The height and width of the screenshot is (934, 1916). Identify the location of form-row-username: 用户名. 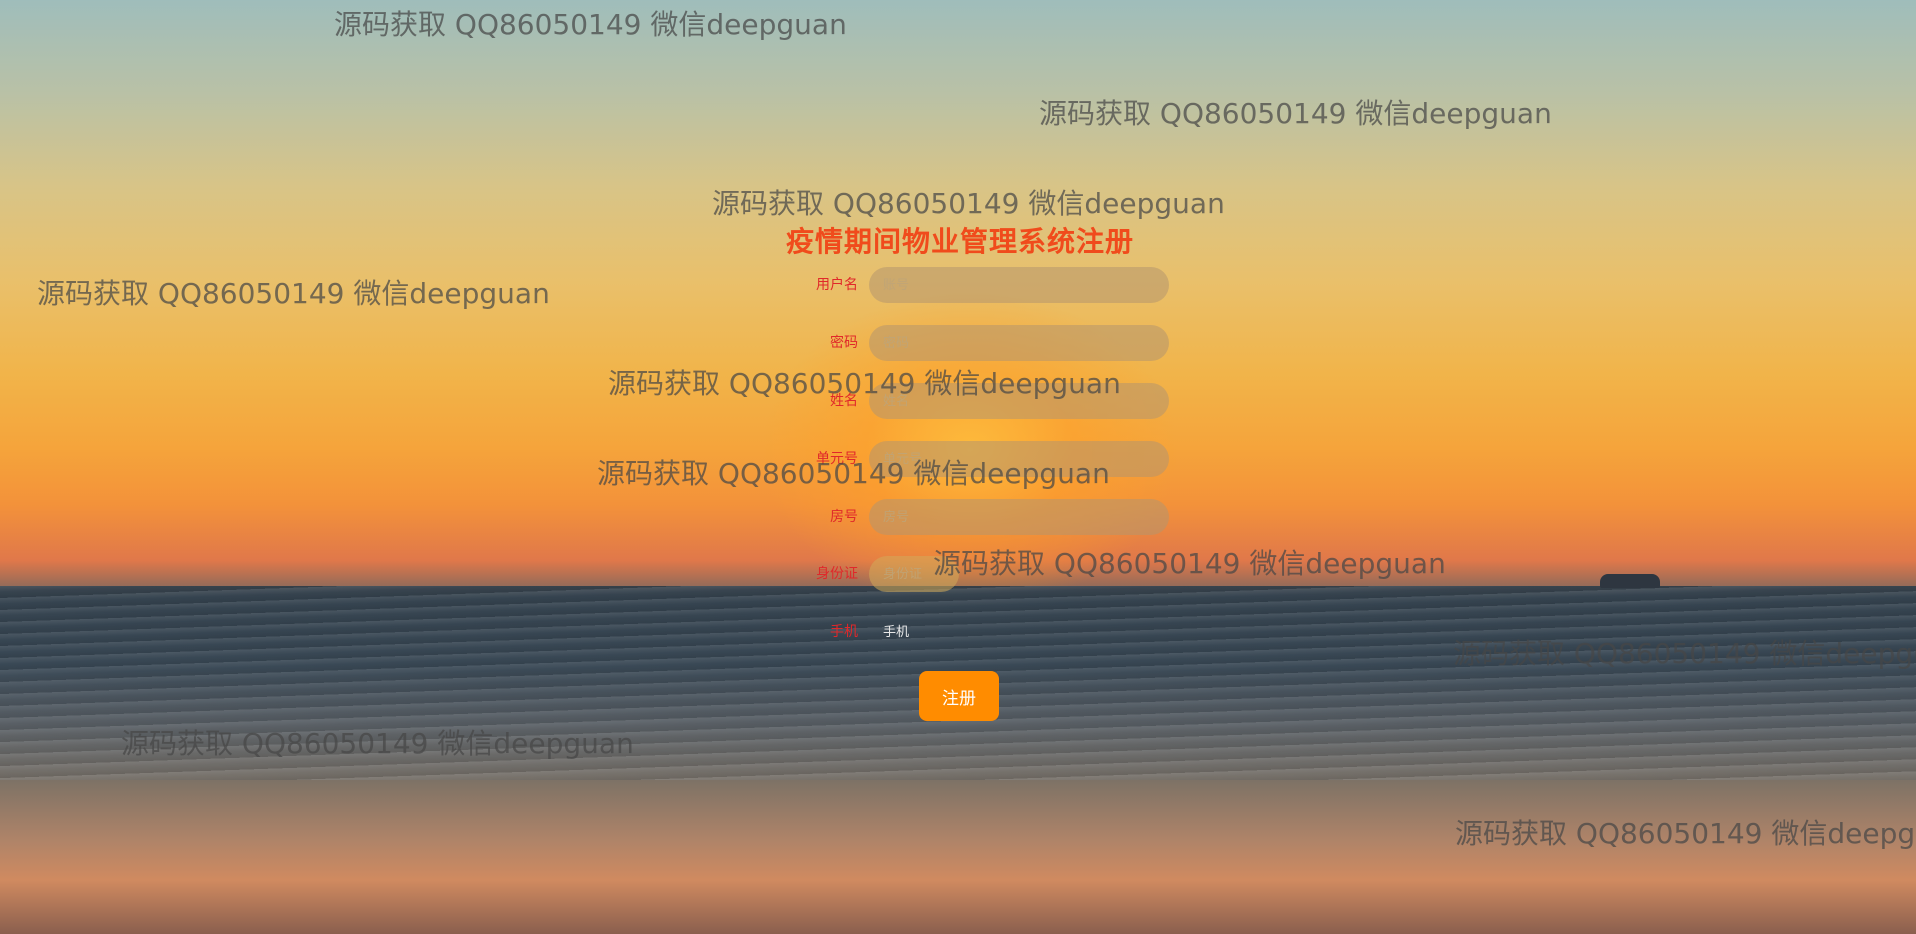
(960, 285).